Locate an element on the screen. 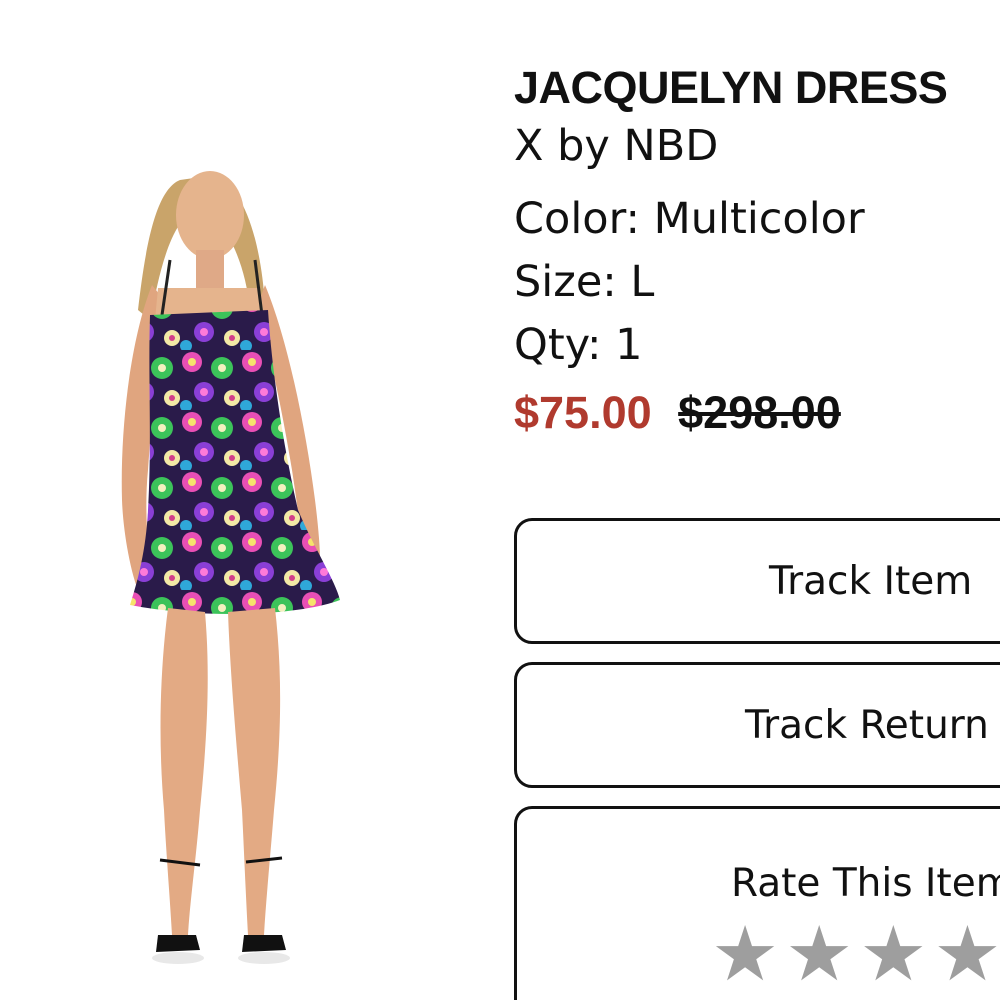 The image size is (1000, 1000). sale-price: $75.00 is located at coordinates (583, 412).